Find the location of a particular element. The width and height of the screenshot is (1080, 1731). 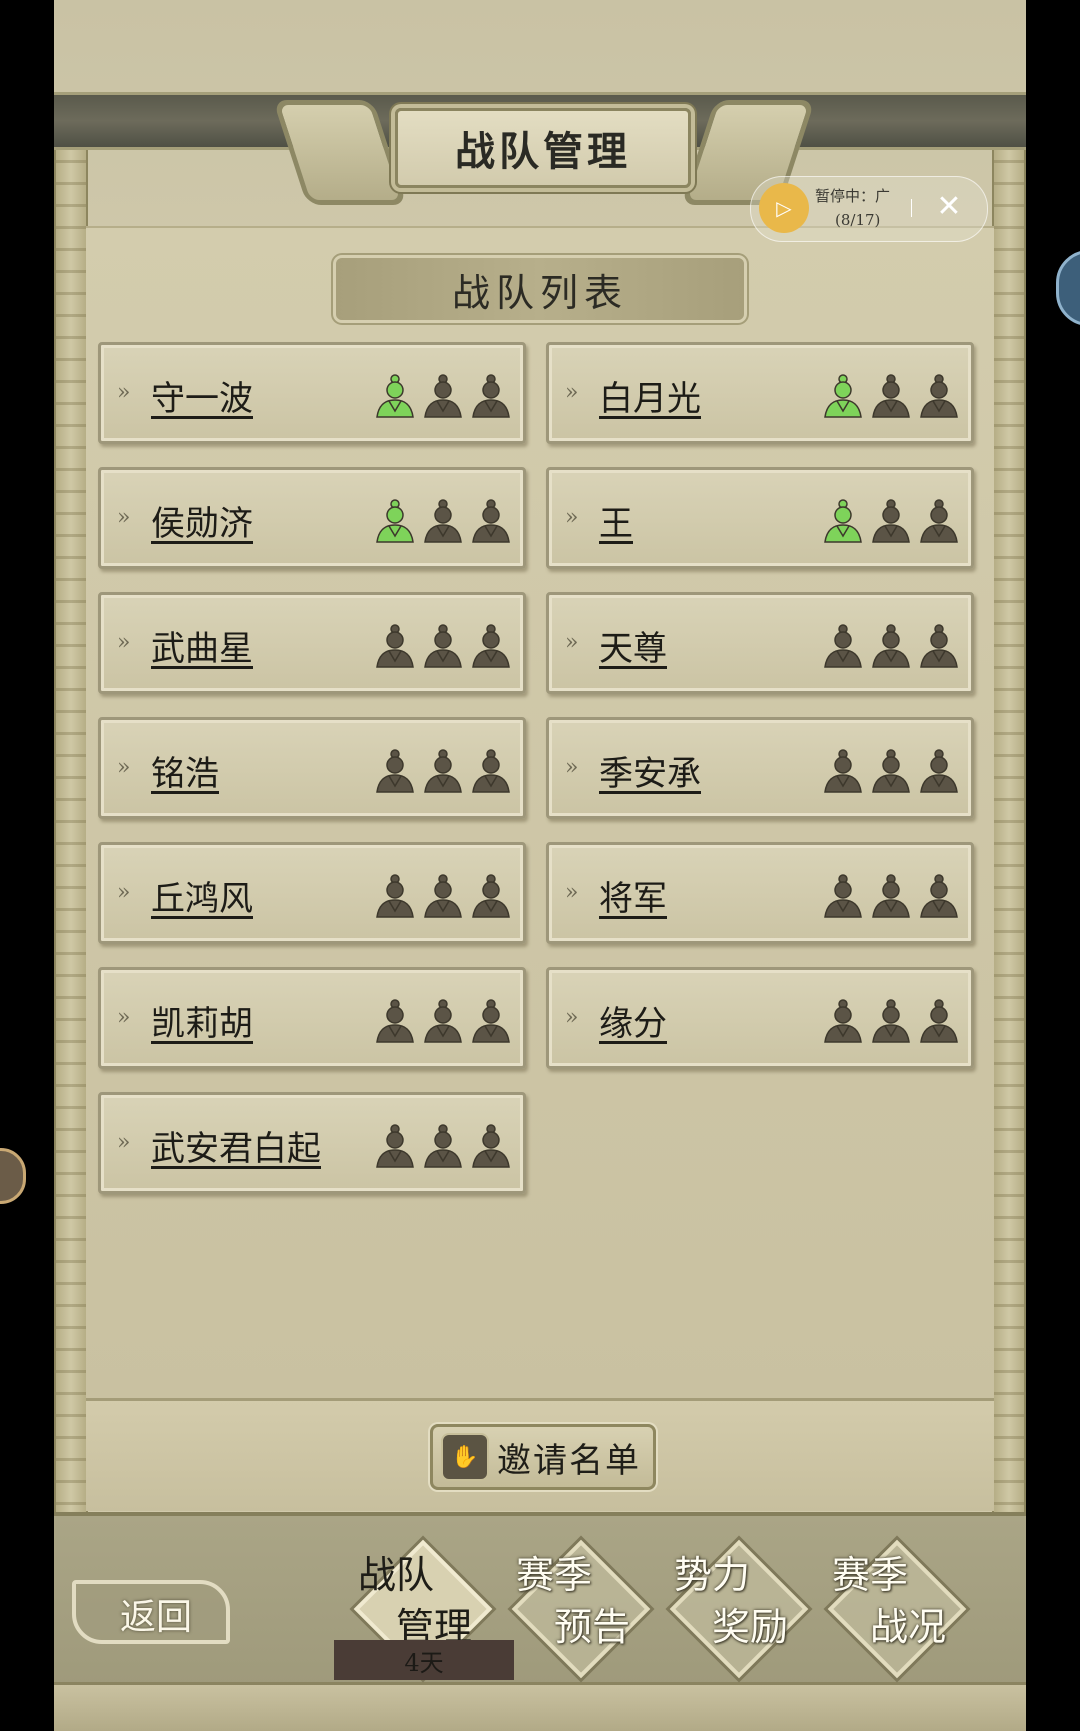

team-card: » 武安君白起 is located at coordinates (312, 1143).